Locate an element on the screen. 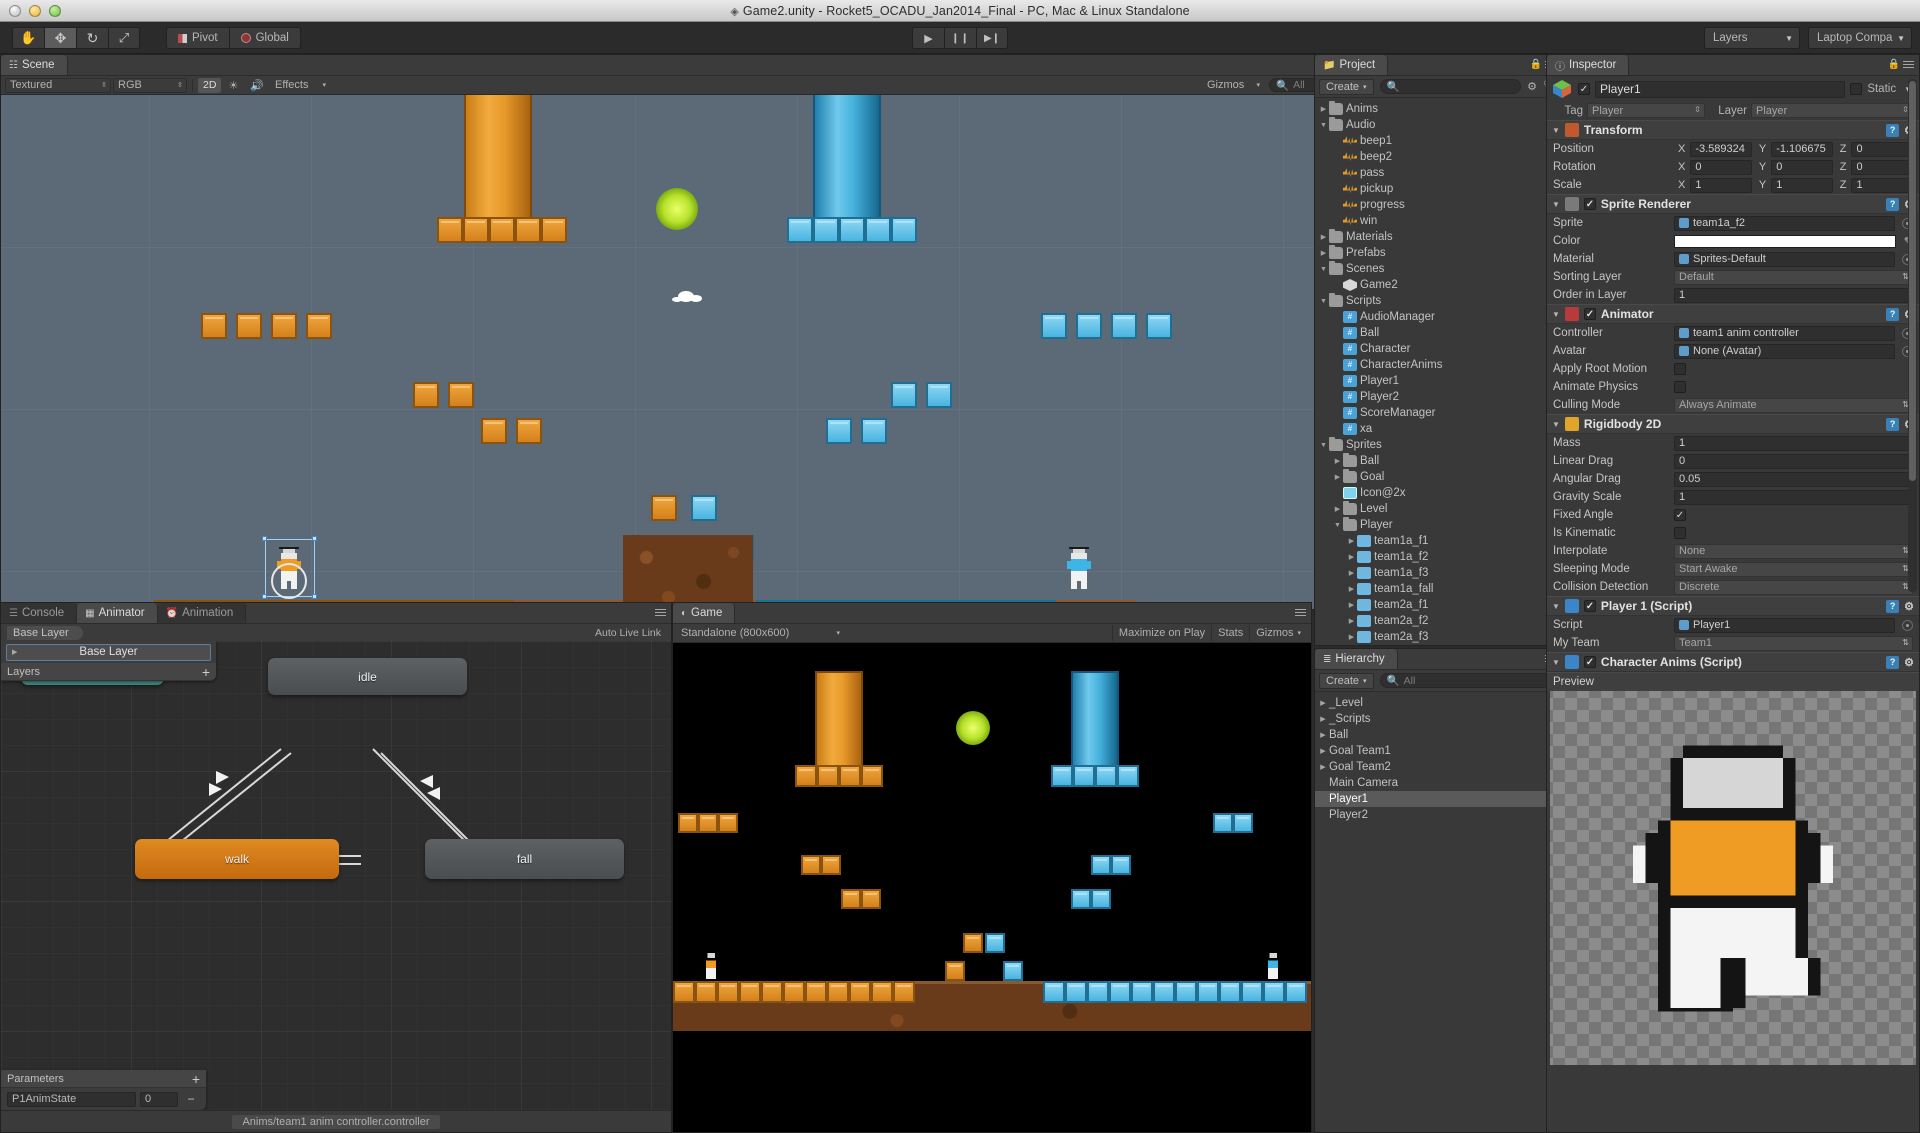 The height and width of the screenshot is (1133, 1920). player2-sprite is located at coordinates (1079, 568).